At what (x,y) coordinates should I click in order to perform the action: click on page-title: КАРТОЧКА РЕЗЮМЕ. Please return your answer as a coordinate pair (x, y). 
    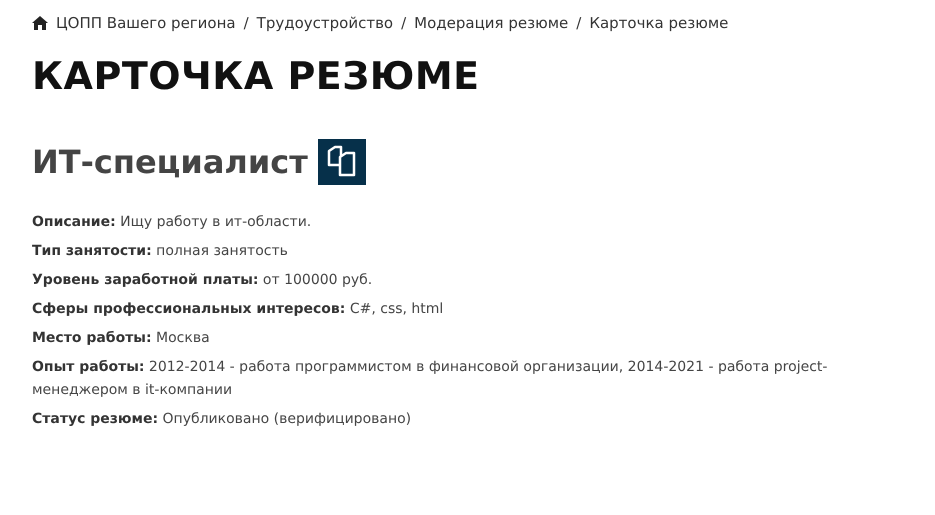
    Looking at the image, I should click on (256, 76).